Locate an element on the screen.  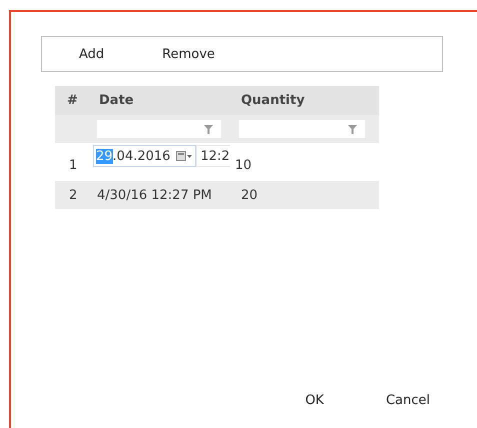
date-input: 29.04.2016 is located at coordinates (144, 156).